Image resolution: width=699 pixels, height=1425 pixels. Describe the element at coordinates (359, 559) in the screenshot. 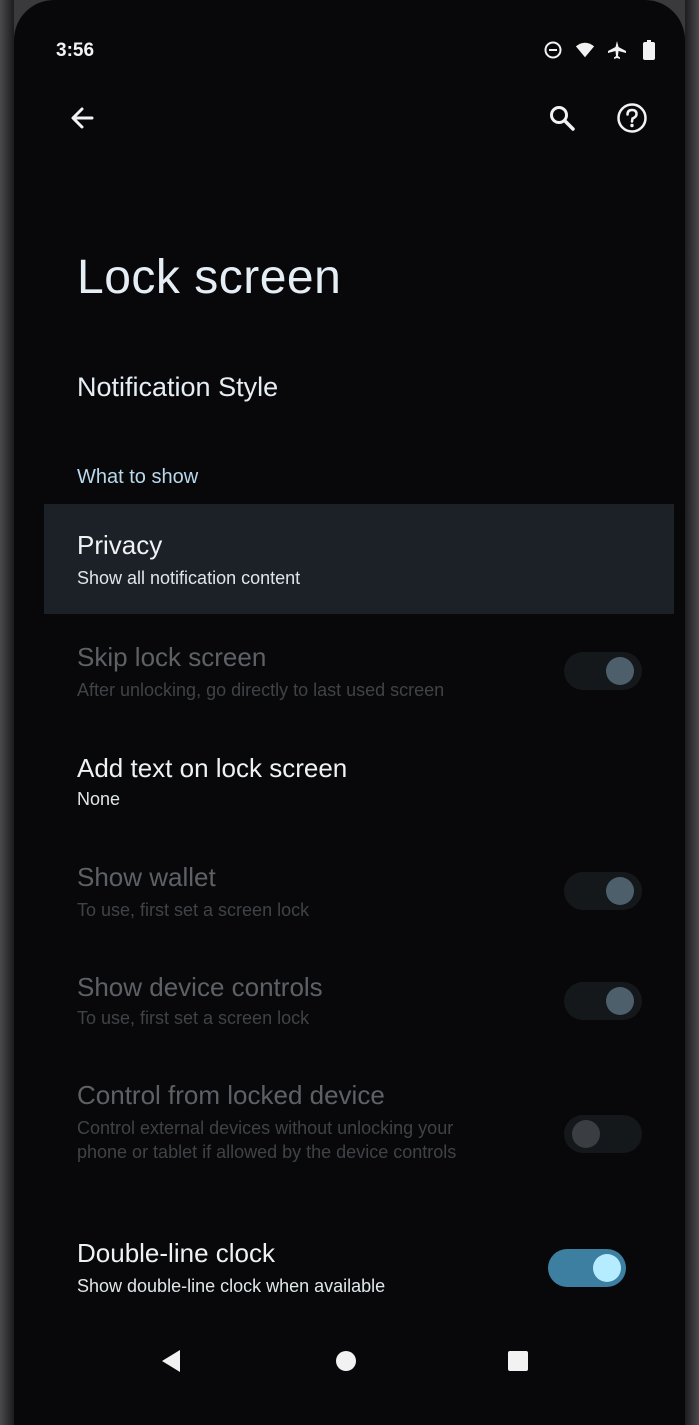

I see `privacy-item: Privacy Show all notification content` at that location.